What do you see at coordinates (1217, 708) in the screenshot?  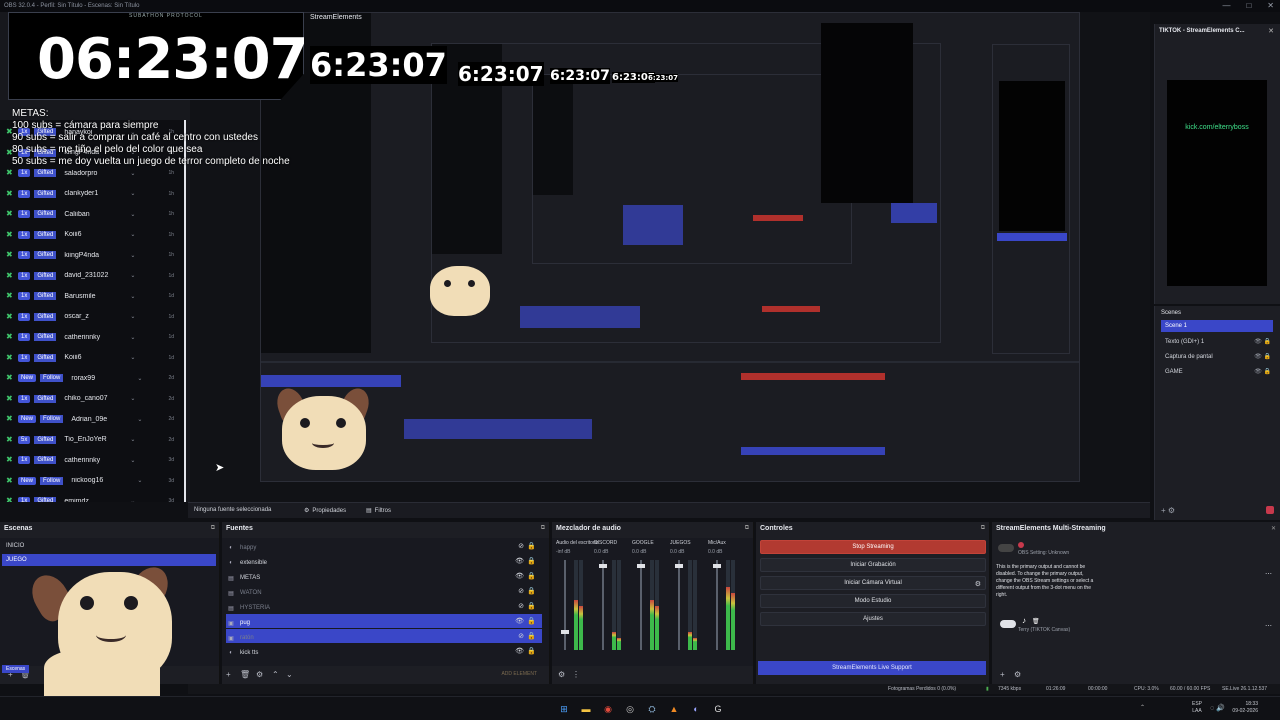 I see `network-volume-icons: ◌ 🔊` at bounding box center [1217, 708].